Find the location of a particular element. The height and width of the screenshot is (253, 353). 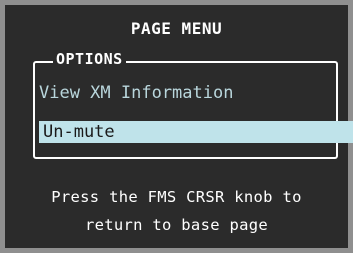

page-title: PAGE MENU is located at coordinates (176, 28).